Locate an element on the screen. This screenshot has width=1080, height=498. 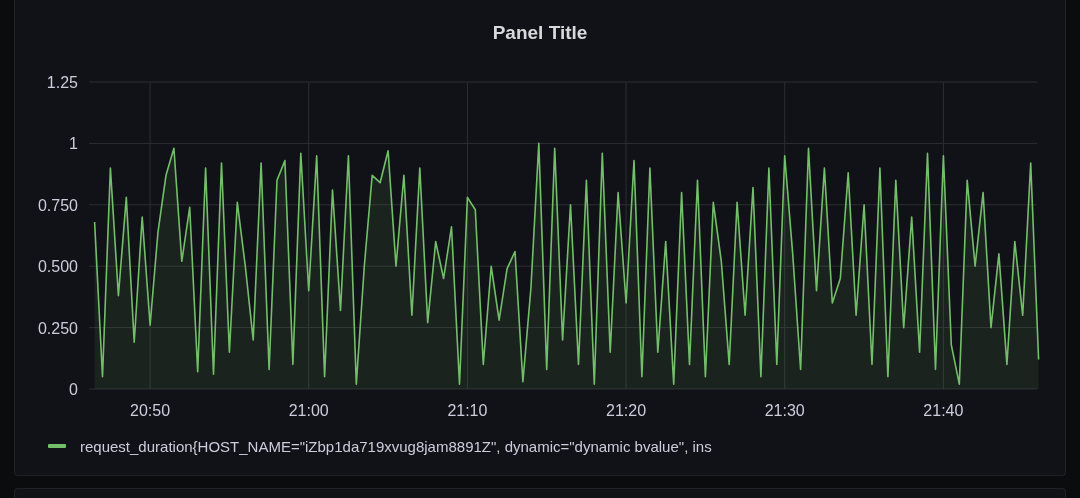
x-tick-label: 21:20 is located at coordinates (626, 410).